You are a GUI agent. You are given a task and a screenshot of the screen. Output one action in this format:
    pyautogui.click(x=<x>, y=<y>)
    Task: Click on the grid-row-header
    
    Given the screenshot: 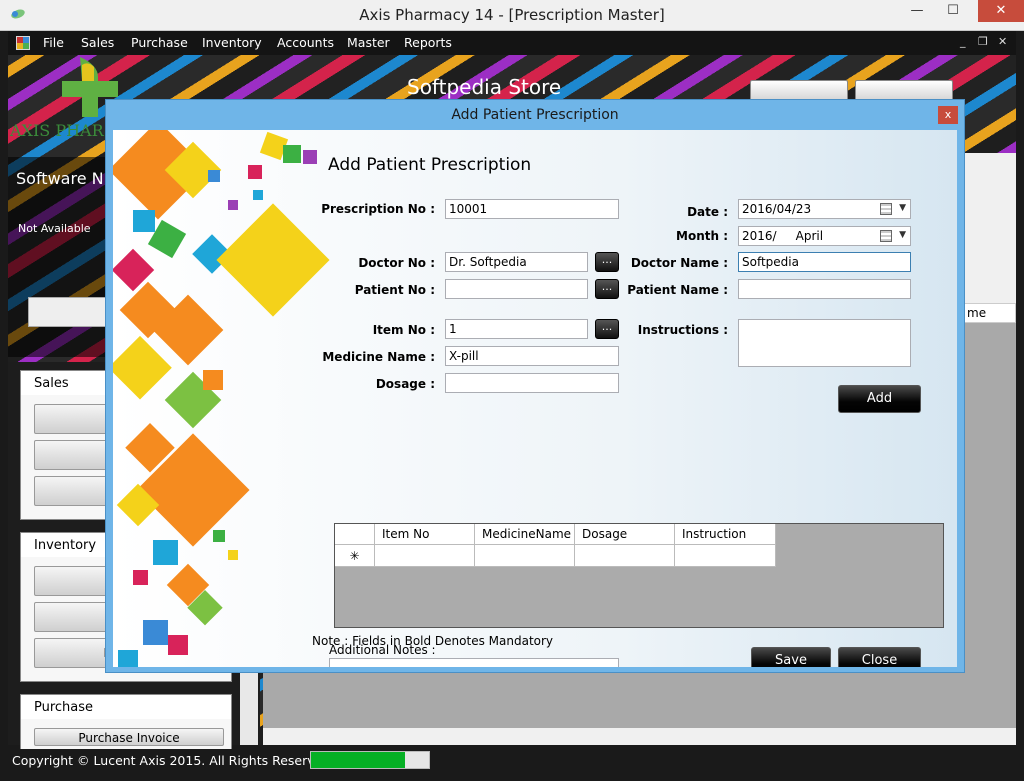 What is the action you would take?
    pyautogui.click(x=355, y=534)
    